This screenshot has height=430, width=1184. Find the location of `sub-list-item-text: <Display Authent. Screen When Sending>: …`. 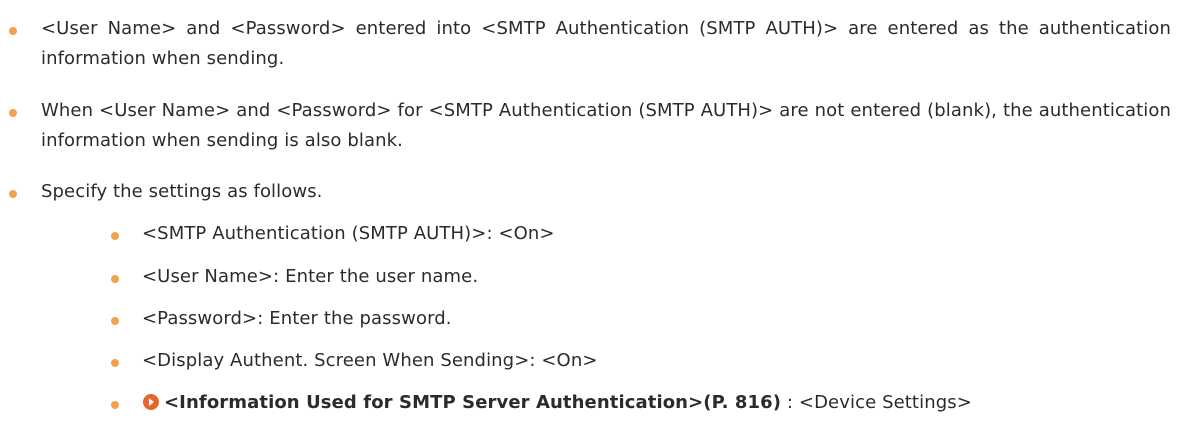

sub-list-item-text: <Display Authent. Screen When Sending>: … is located at coordinates (370, 360).